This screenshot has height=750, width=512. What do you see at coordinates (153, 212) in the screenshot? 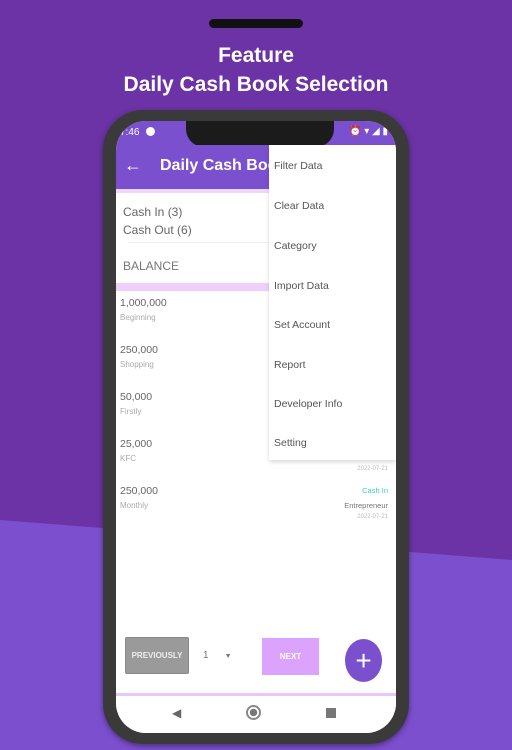
I see `cash-in-count: Cash In (3)` at bounding box center [153, 212].